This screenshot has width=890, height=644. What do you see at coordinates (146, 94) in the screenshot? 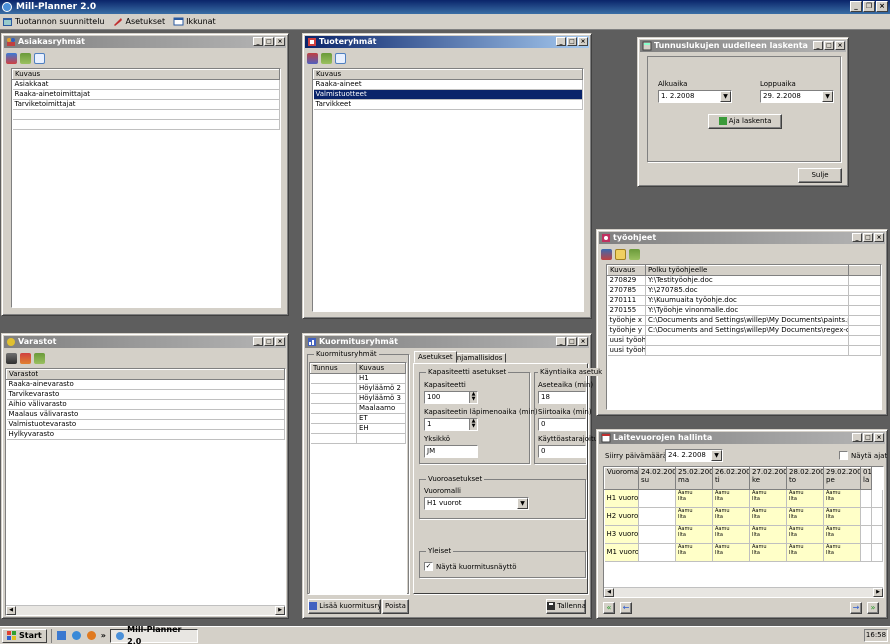
I see `table-row: Raaka-ainetoimittajat` at bounding box center [146, 94].